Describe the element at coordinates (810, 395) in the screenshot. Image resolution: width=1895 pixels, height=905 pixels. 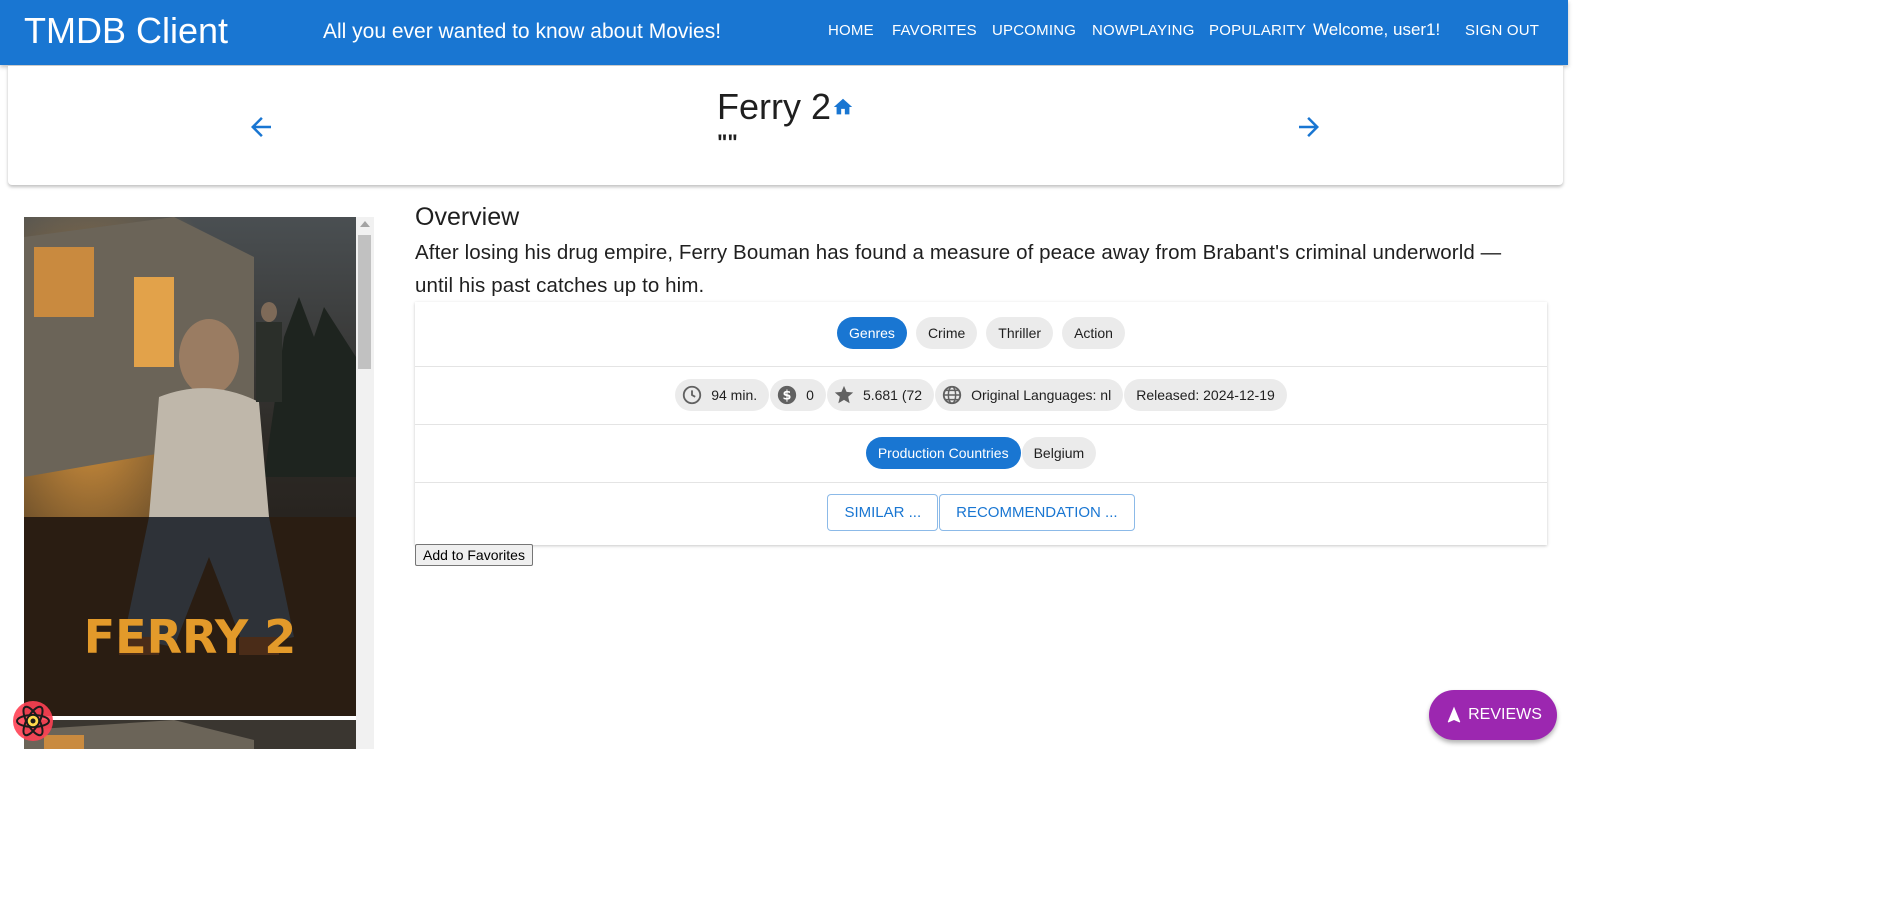
I see `revenue-text: 0` at that location.